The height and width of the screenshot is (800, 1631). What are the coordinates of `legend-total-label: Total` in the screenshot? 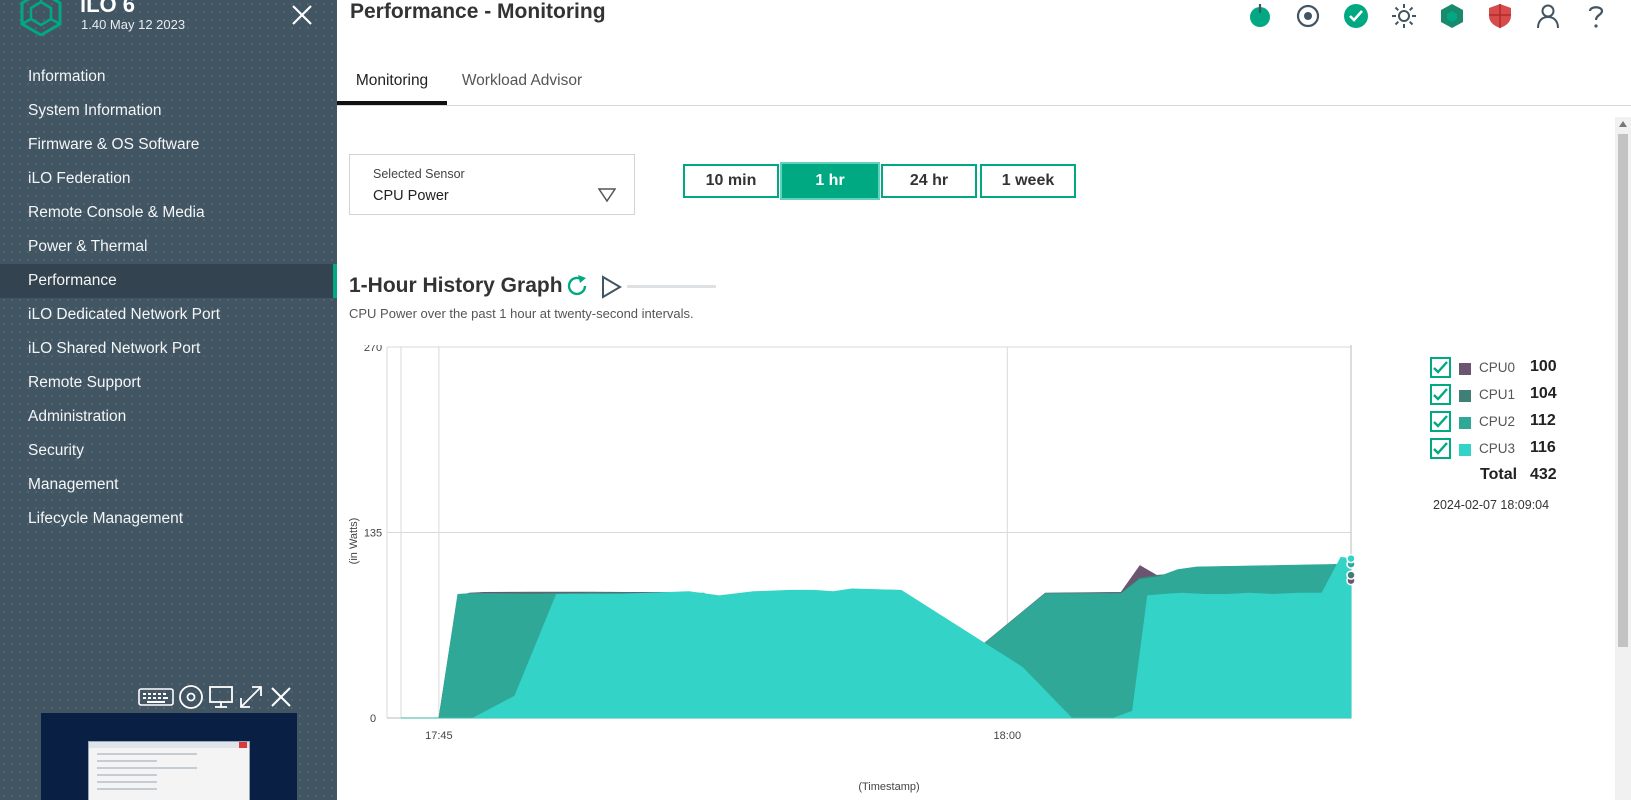 It's located at (1499, 474).